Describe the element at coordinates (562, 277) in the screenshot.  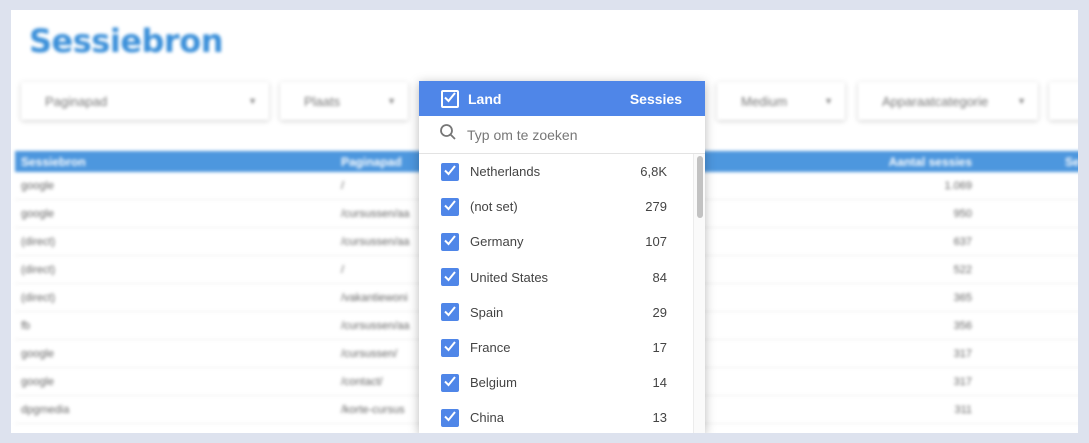
I see `list-item: United States 84` at that location.